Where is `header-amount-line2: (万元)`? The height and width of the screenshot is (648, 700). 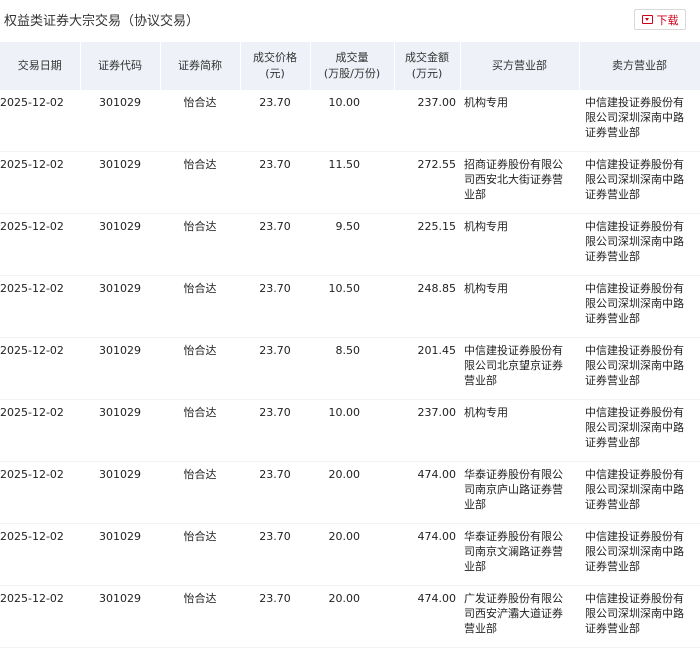
header-amount-line2: (万元) is located at coordinates (427, 73).